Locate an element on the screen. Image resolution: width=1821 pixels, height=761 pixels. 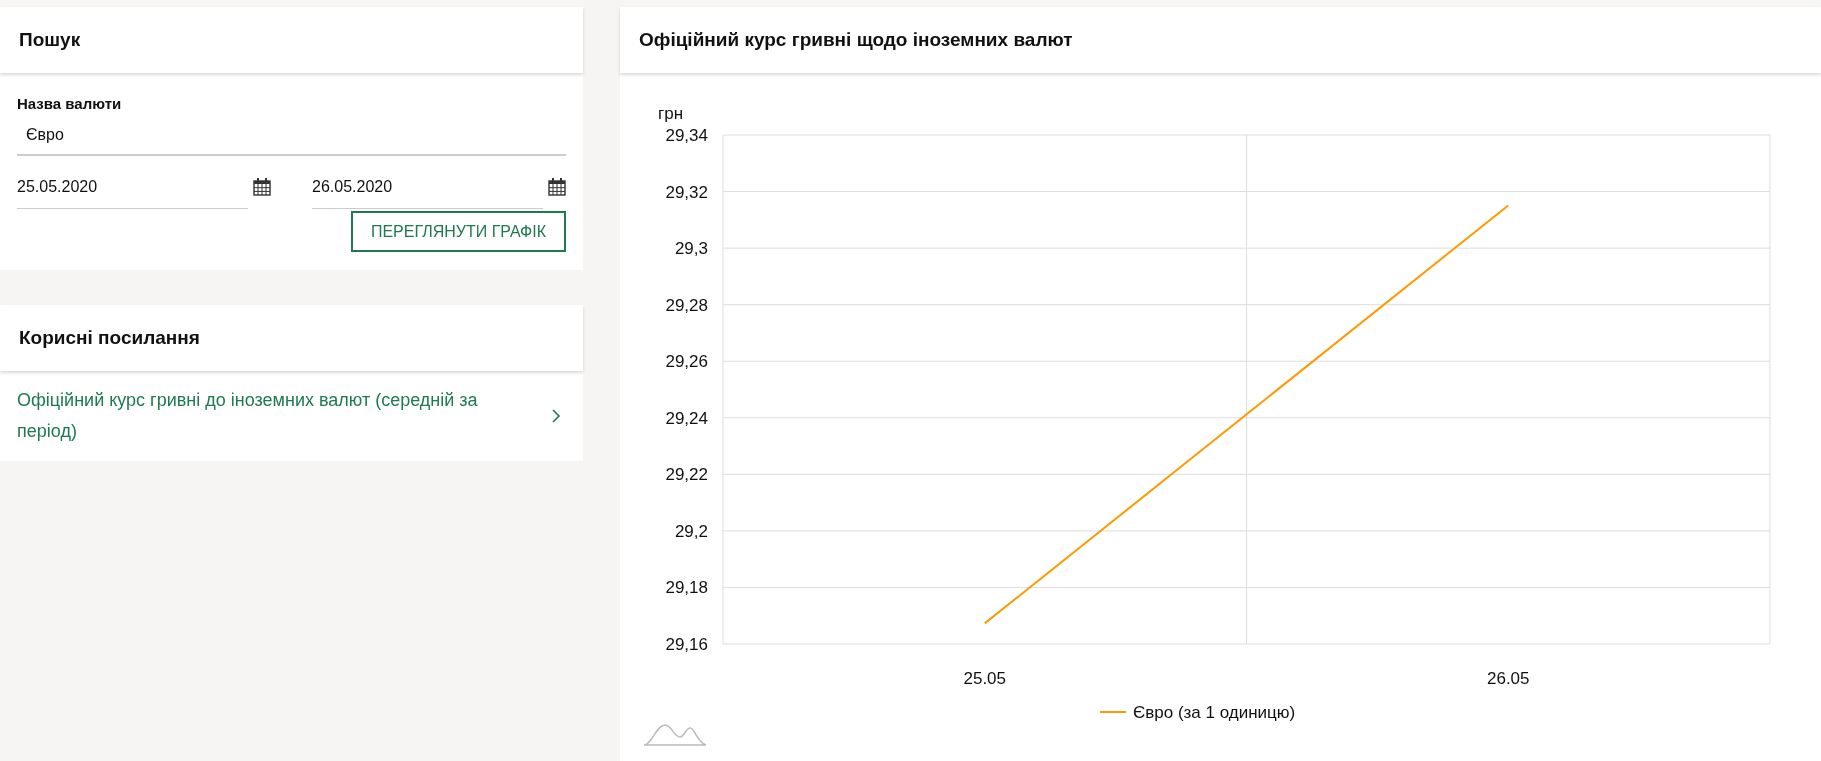
y-tick-label: 29,18 is located at coordinates (686, 588).